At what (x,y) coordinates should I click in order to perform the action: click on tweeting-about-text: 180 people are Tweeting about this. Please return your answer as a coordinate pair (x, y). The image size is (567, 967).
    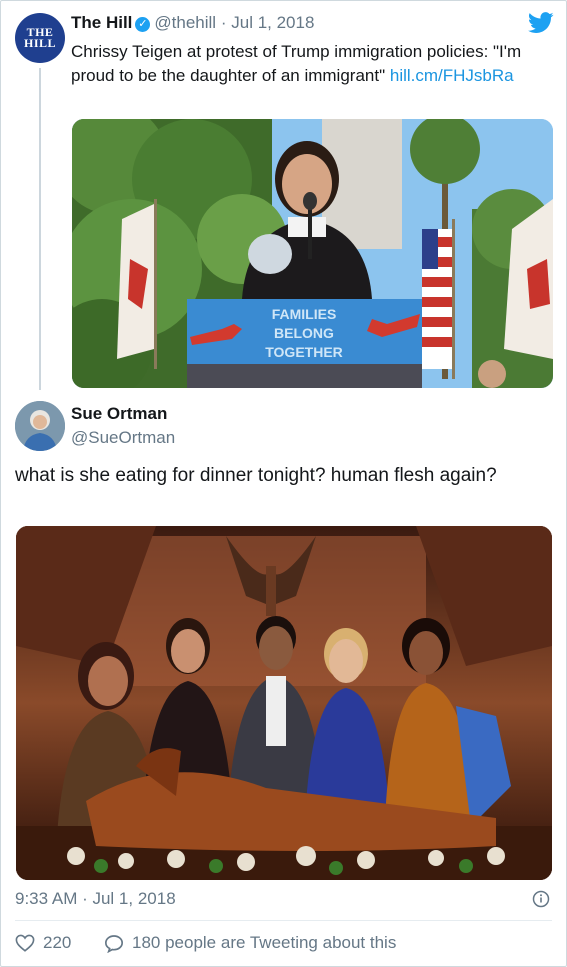
    Looking at the image, I should click on (264, 942).